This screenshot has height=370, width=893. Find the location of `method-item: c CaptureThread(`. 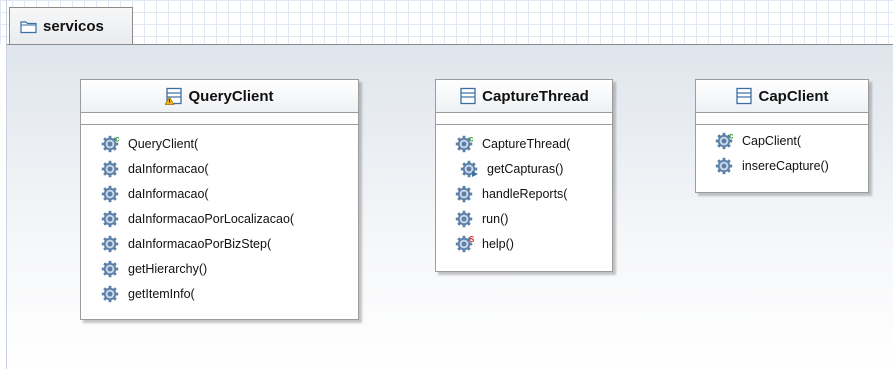

method-item: c CaptureThread( is located at coordinates (533, 143).